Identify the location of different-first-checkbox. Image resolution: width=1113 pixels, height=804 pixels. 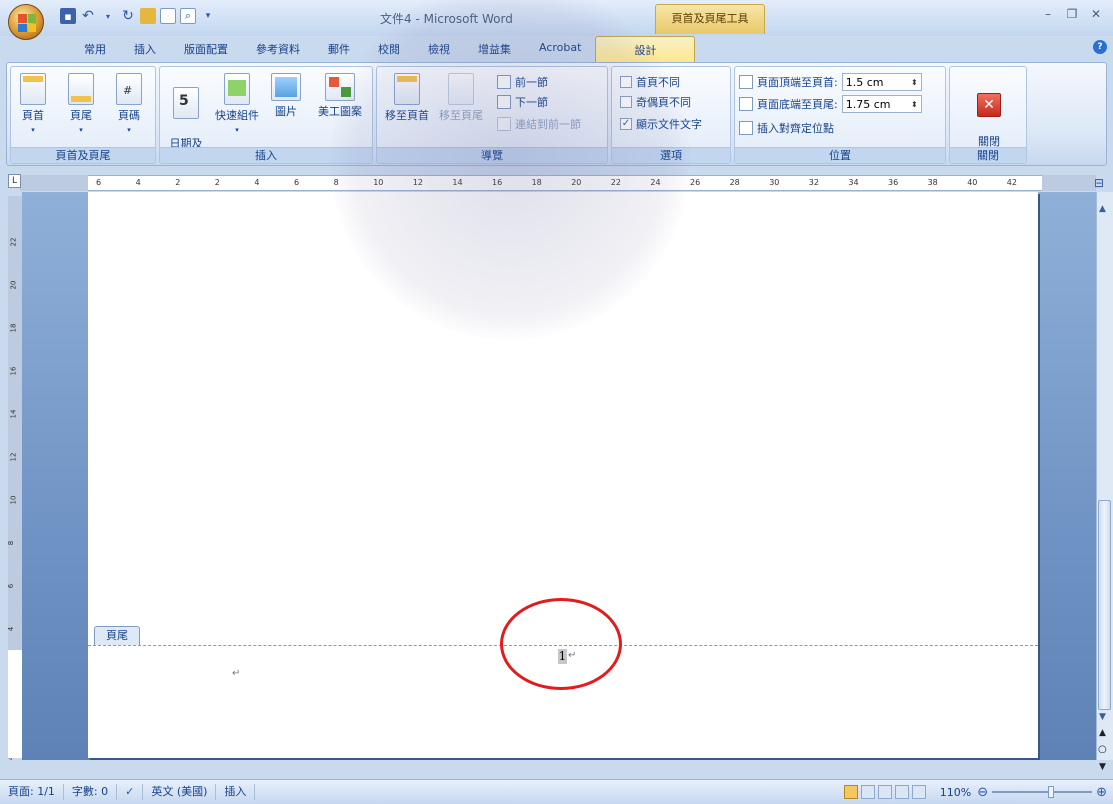
(626, 82).